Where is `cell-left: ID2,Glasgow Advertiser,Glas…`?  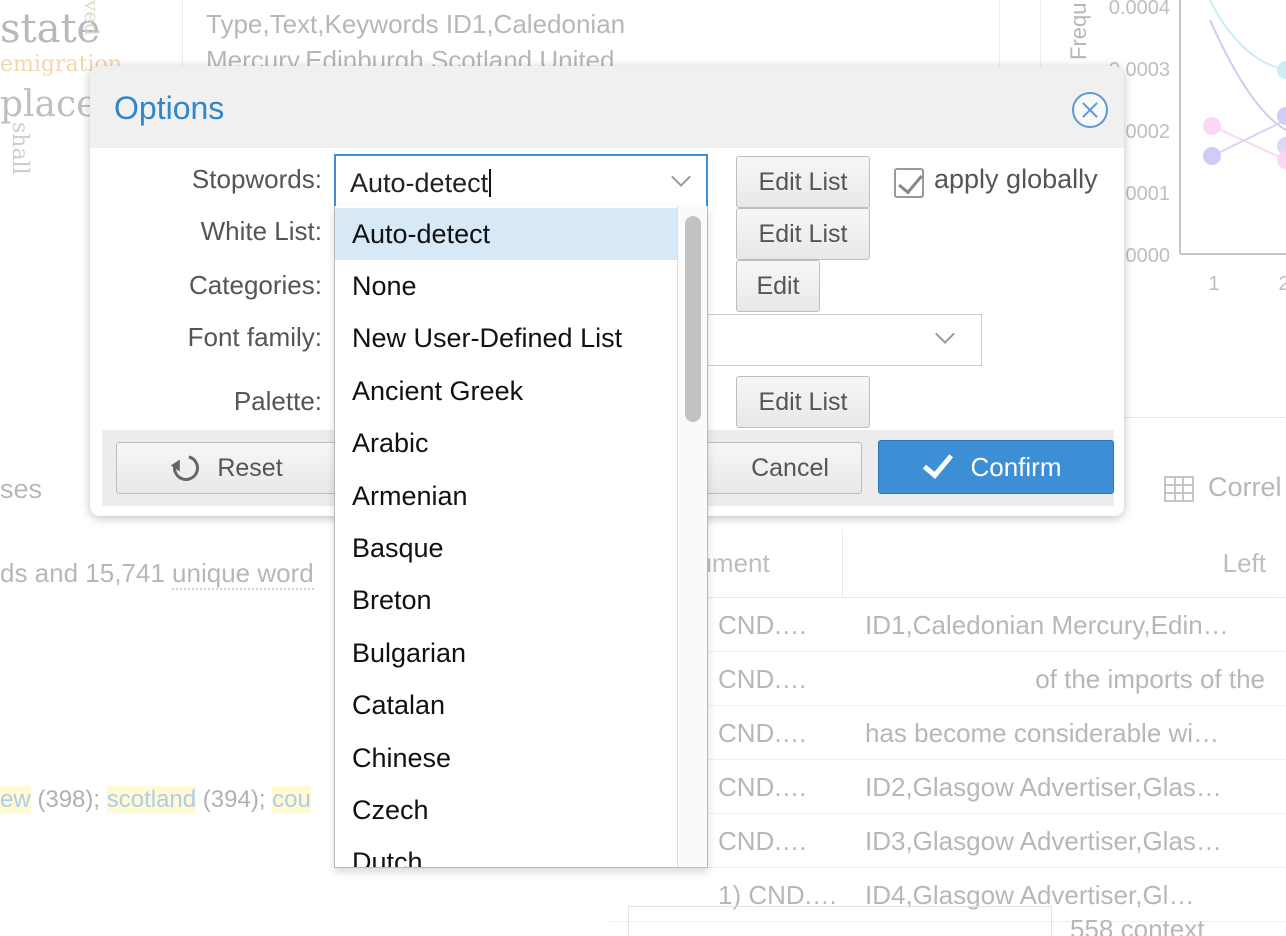
cell-left: ID2,Glasgow Advertiser,Glas… is located at coordinates (1043, 787).